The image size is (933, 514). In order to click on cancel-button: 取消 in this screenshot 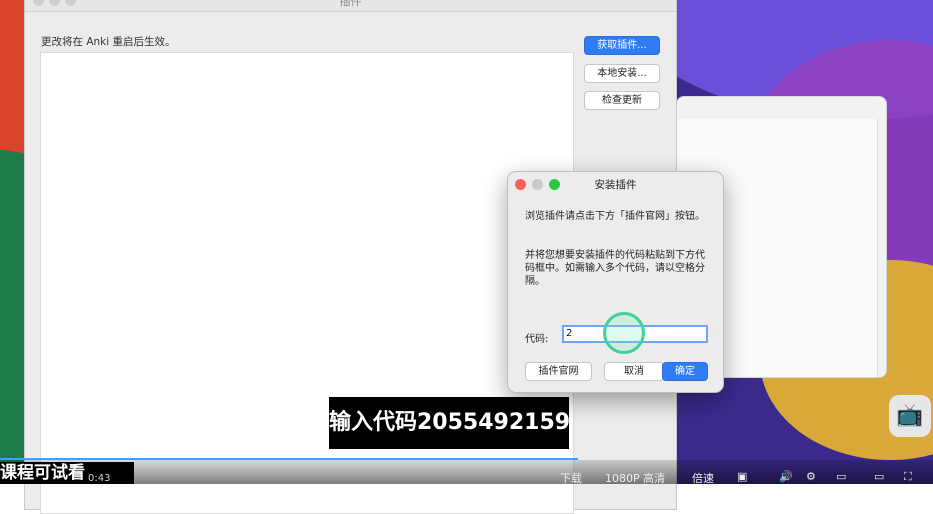, I will do `click(634, 371)`.